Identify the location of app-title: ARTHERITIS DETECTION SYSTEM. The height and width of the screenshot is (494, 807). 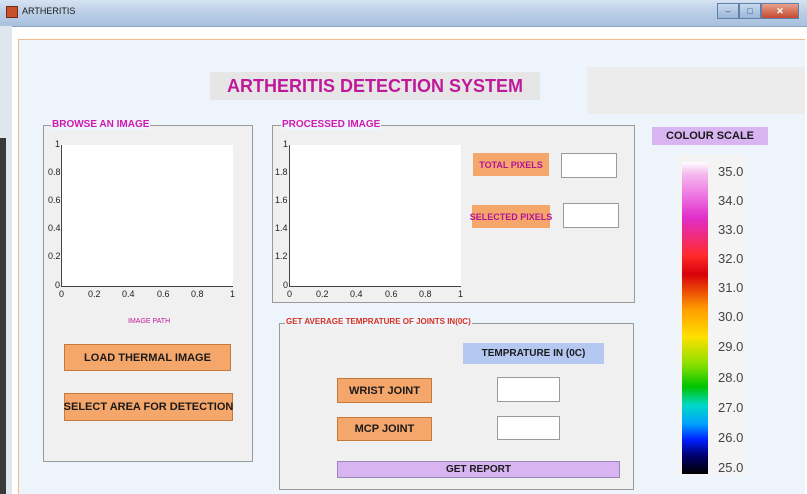
(375, 86).